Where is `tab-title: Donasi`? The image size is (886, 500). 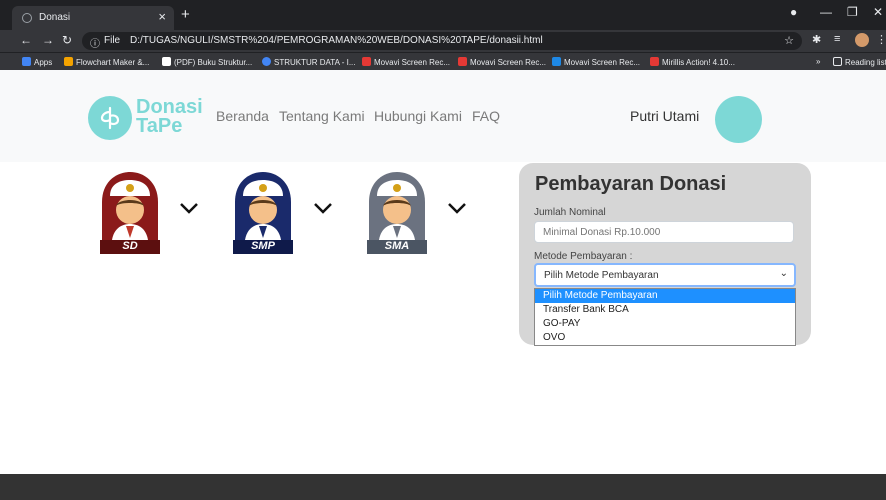 tab-title: Donasi is located at coordinates (55, 17).